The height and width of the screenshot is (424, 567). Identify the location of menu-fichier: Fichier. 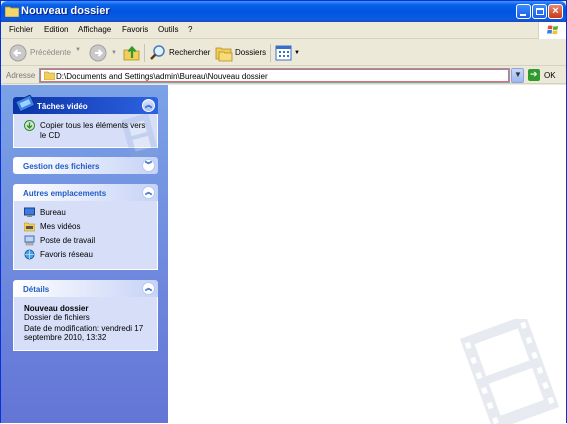
(21, 29).